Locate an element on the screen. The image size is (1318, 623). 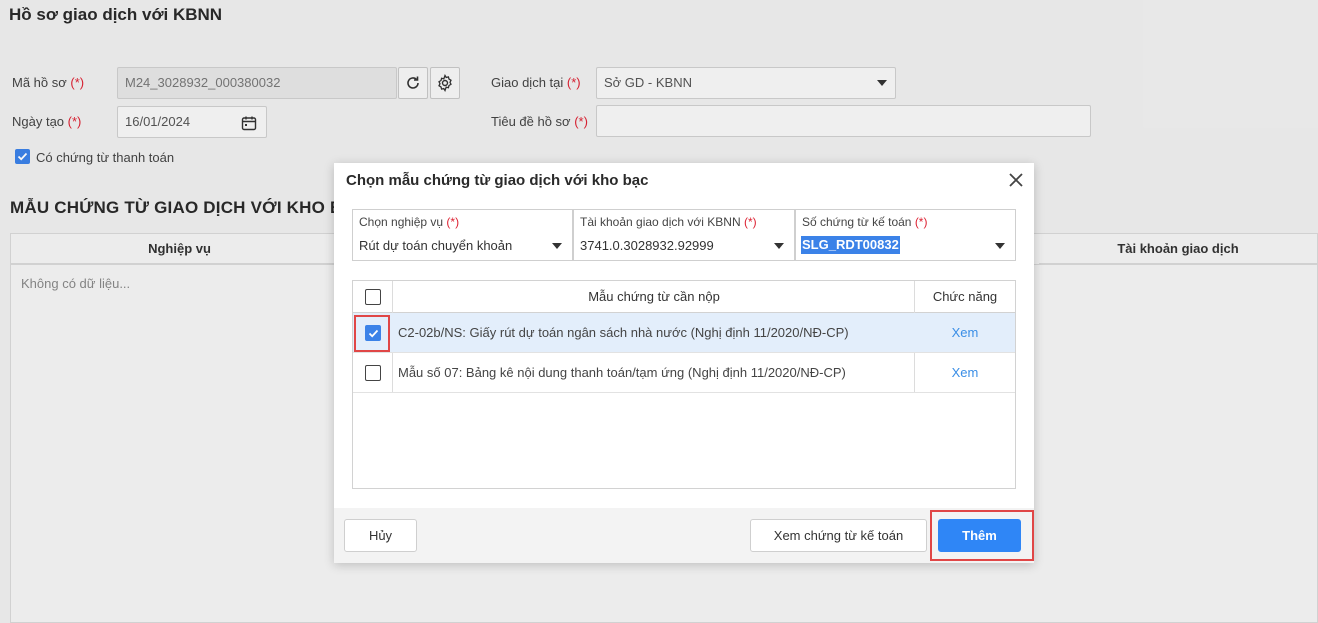
so-chung-tu-label: Số chứng từ kế toán (*) is located at coordinates (864, 222).